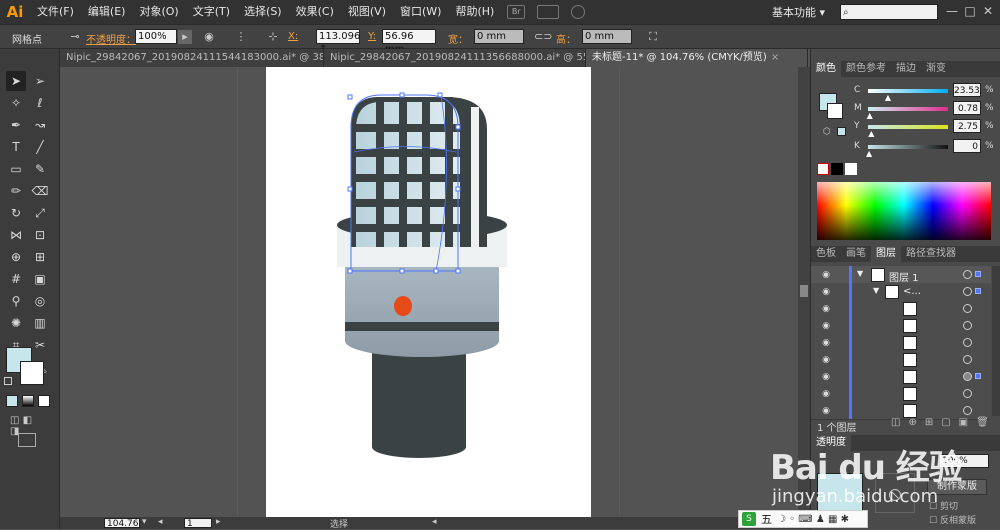 The height and width of the screenshot is (530, 1000). I want to click on paintbrush-tool-icon: ✎, so click(40, 169).